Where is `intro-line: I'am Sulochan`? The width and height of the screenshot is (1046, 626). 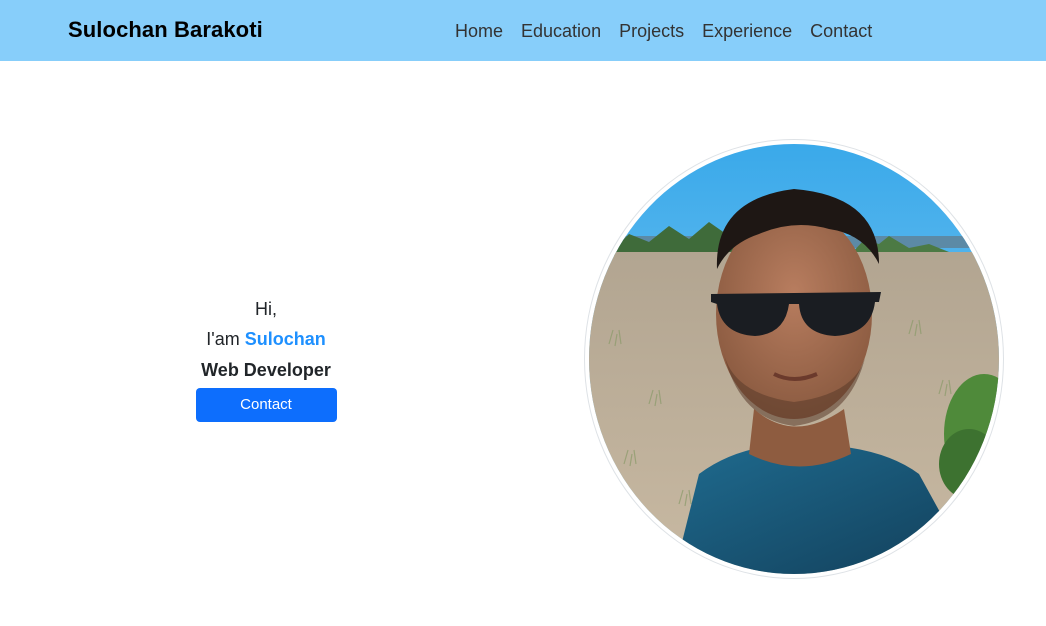
intro-line: I'am Sulochan is located at coordinates (266, 341).